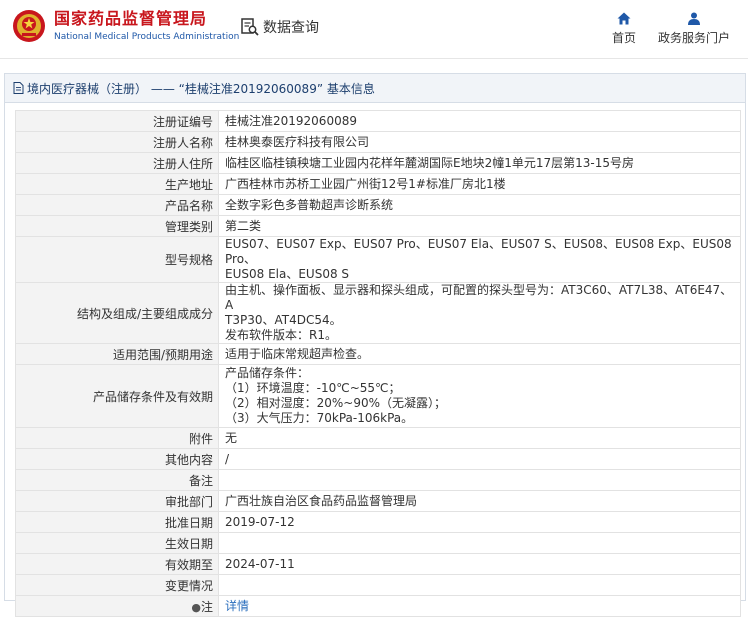  I want to click on table-row: 备注, so click(378, 480).